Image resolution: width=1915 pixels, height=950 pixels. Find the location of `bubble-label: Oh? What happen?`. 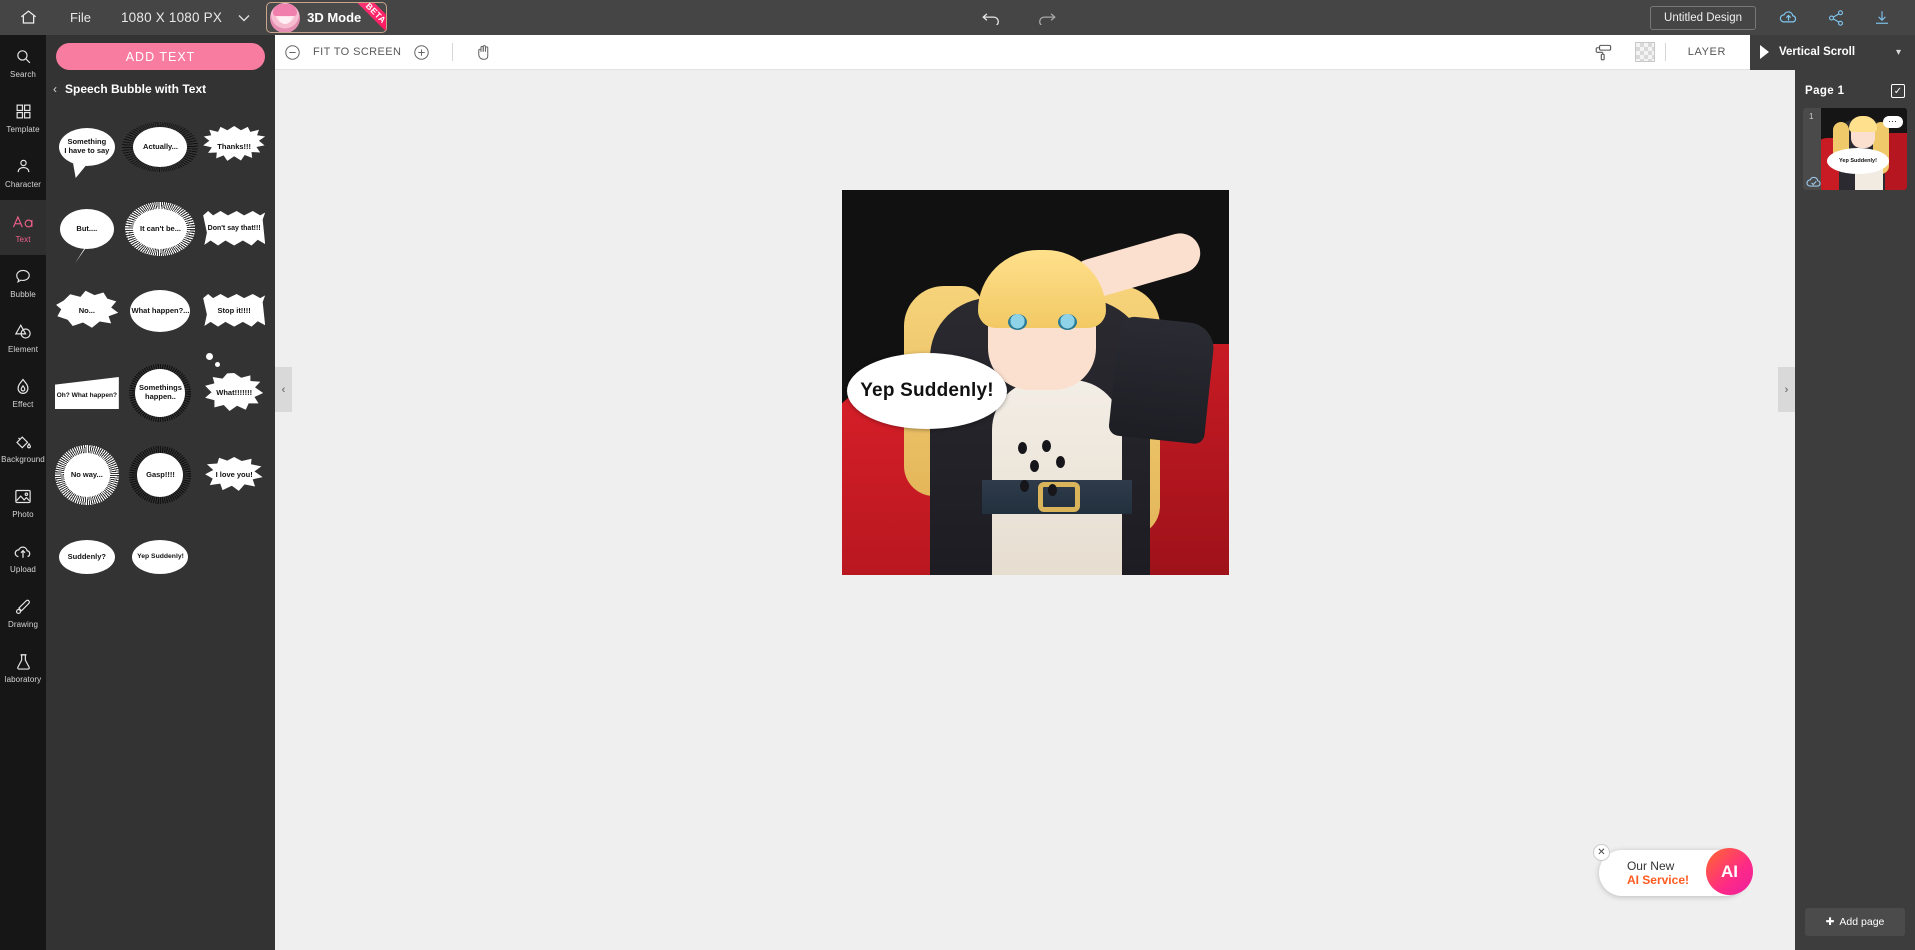

bubble-label: Oh? What happen? is located at coordinates (87, 395).